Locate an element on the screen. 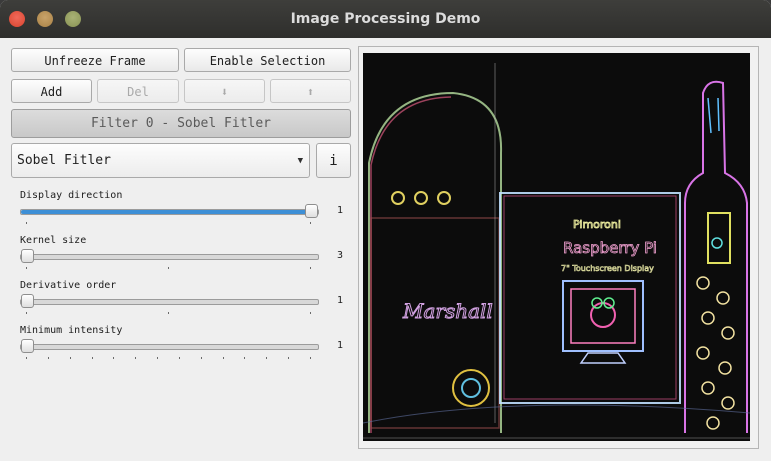 This screenshot has height=461, width=771. delete-filter-button: Del is located at coordinates (138, 91).